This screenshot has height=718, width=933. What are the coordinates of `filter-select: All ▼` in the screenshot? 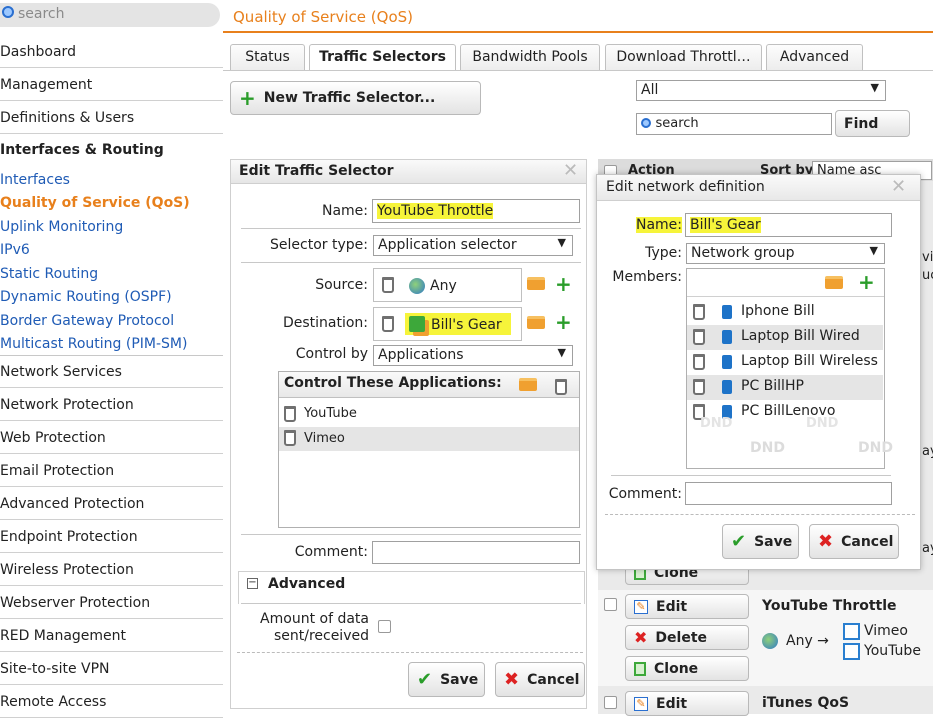 It's located at (761, 90).